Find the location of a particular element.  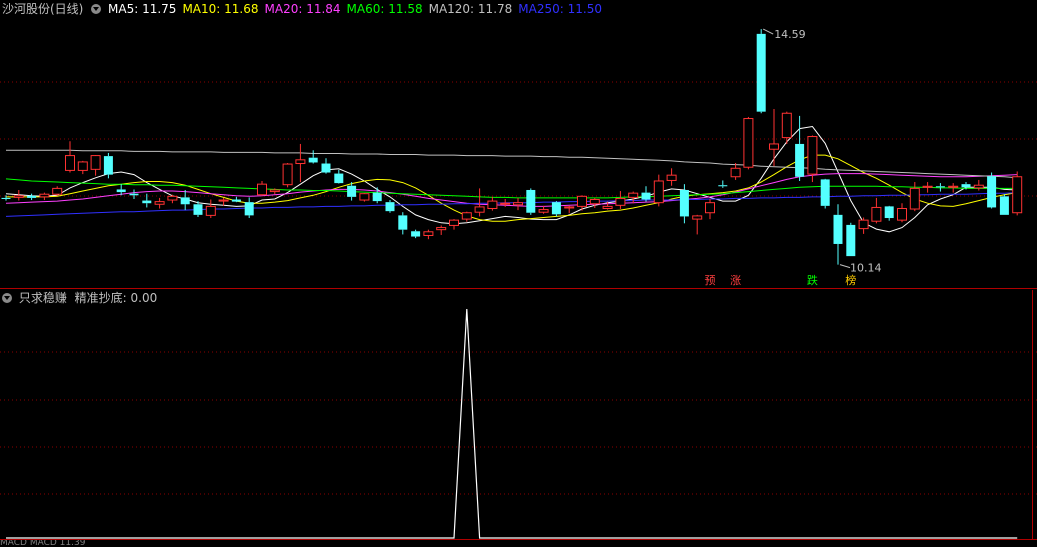

ma-label-2: MA20: 11.84 is located at coordinates (302, 9).